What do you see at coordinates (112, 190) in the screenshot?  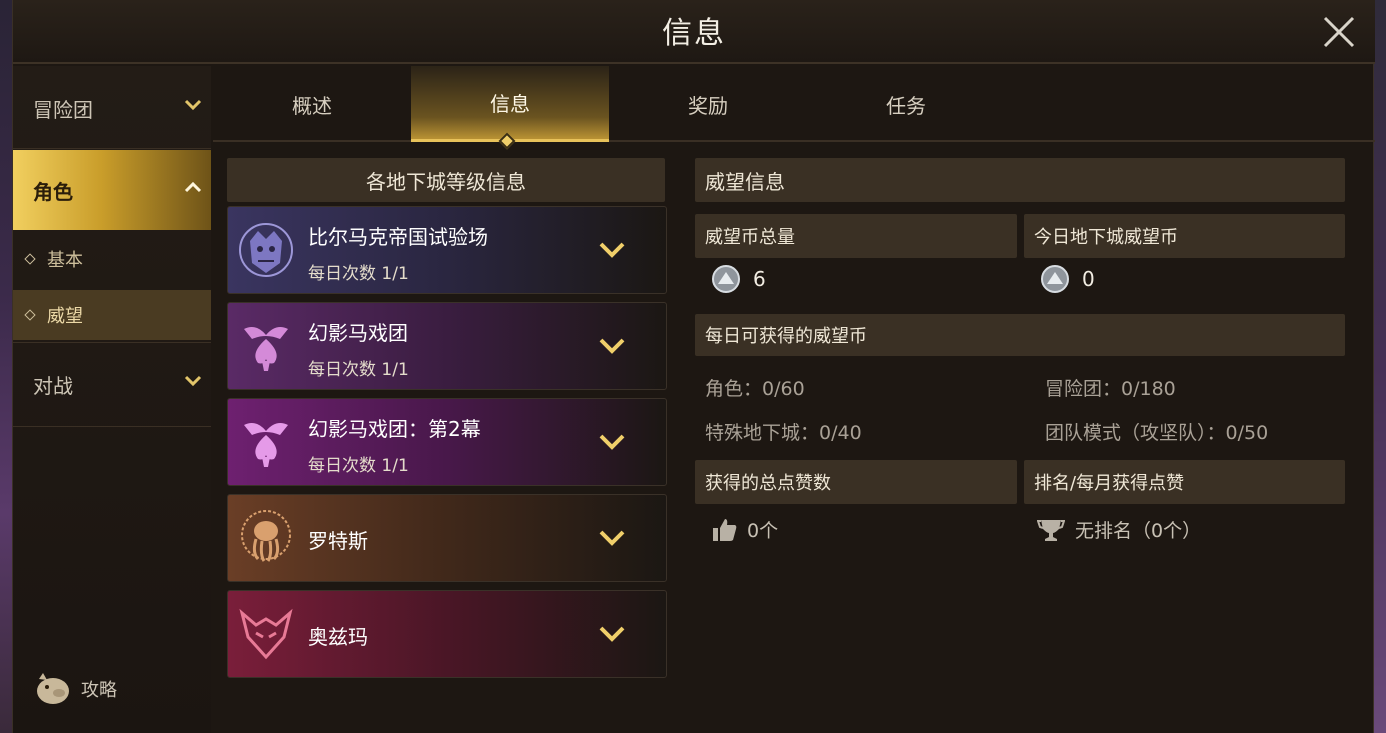 I see `sidebar-item-character: 角色` at bounding box center [112, 190].